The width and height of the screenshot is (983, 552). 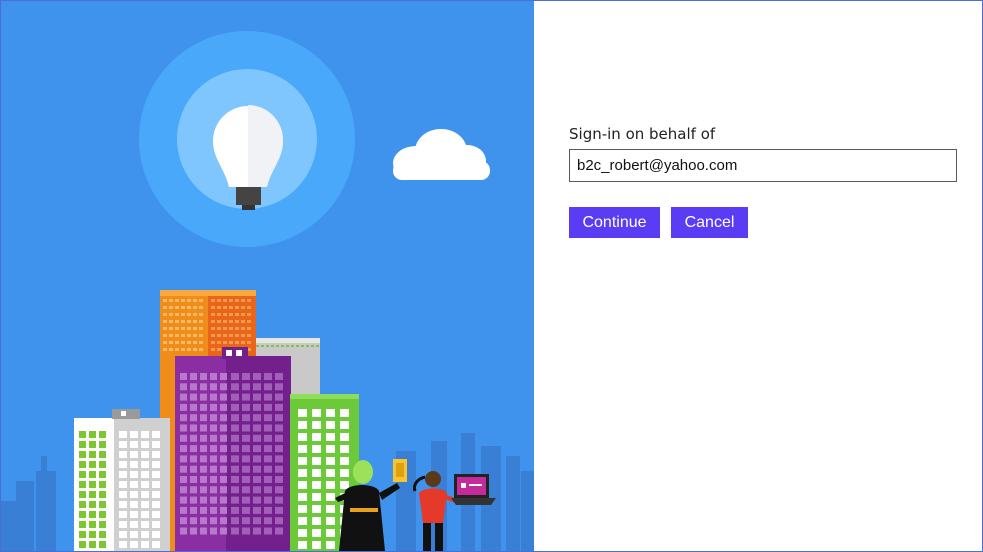 What do you see at coordinates (614, 222) in the screenshot?
I see `continue-button: Continue` at bounding box center [614, 222].